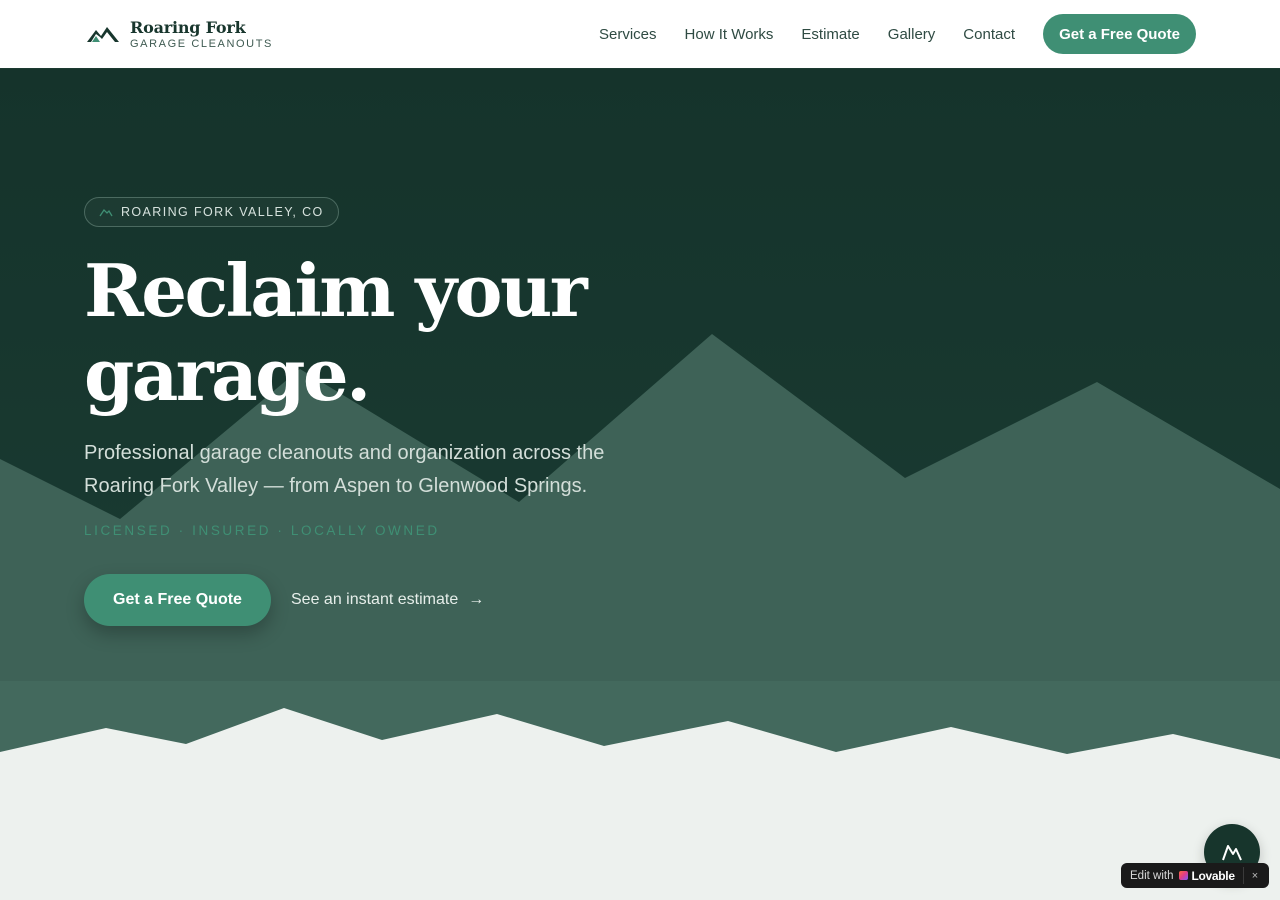 This screenshot has height=900, width=1280. I want to click on edit-with-lovable-badge: Edit with Lovable ×, so click(1195, 875).